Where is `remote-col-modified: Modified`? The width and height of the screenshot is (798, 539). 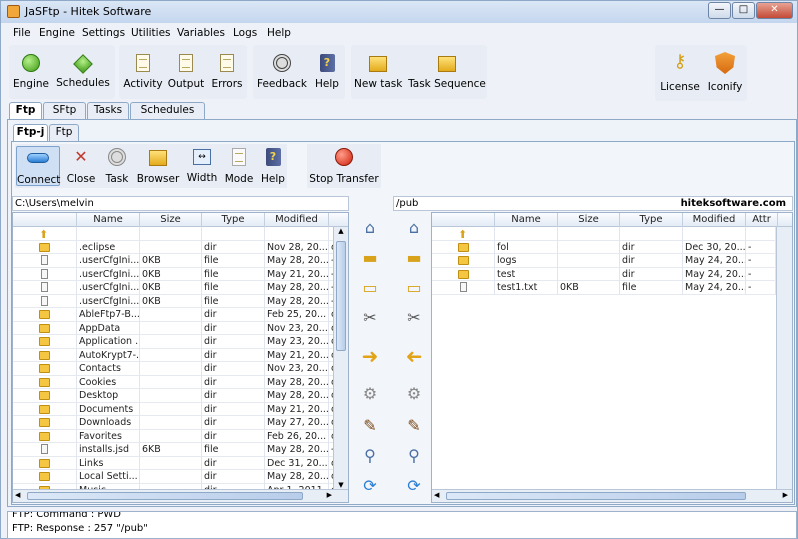 remote-col-modified: Modified is located at coordinates (714, 220).